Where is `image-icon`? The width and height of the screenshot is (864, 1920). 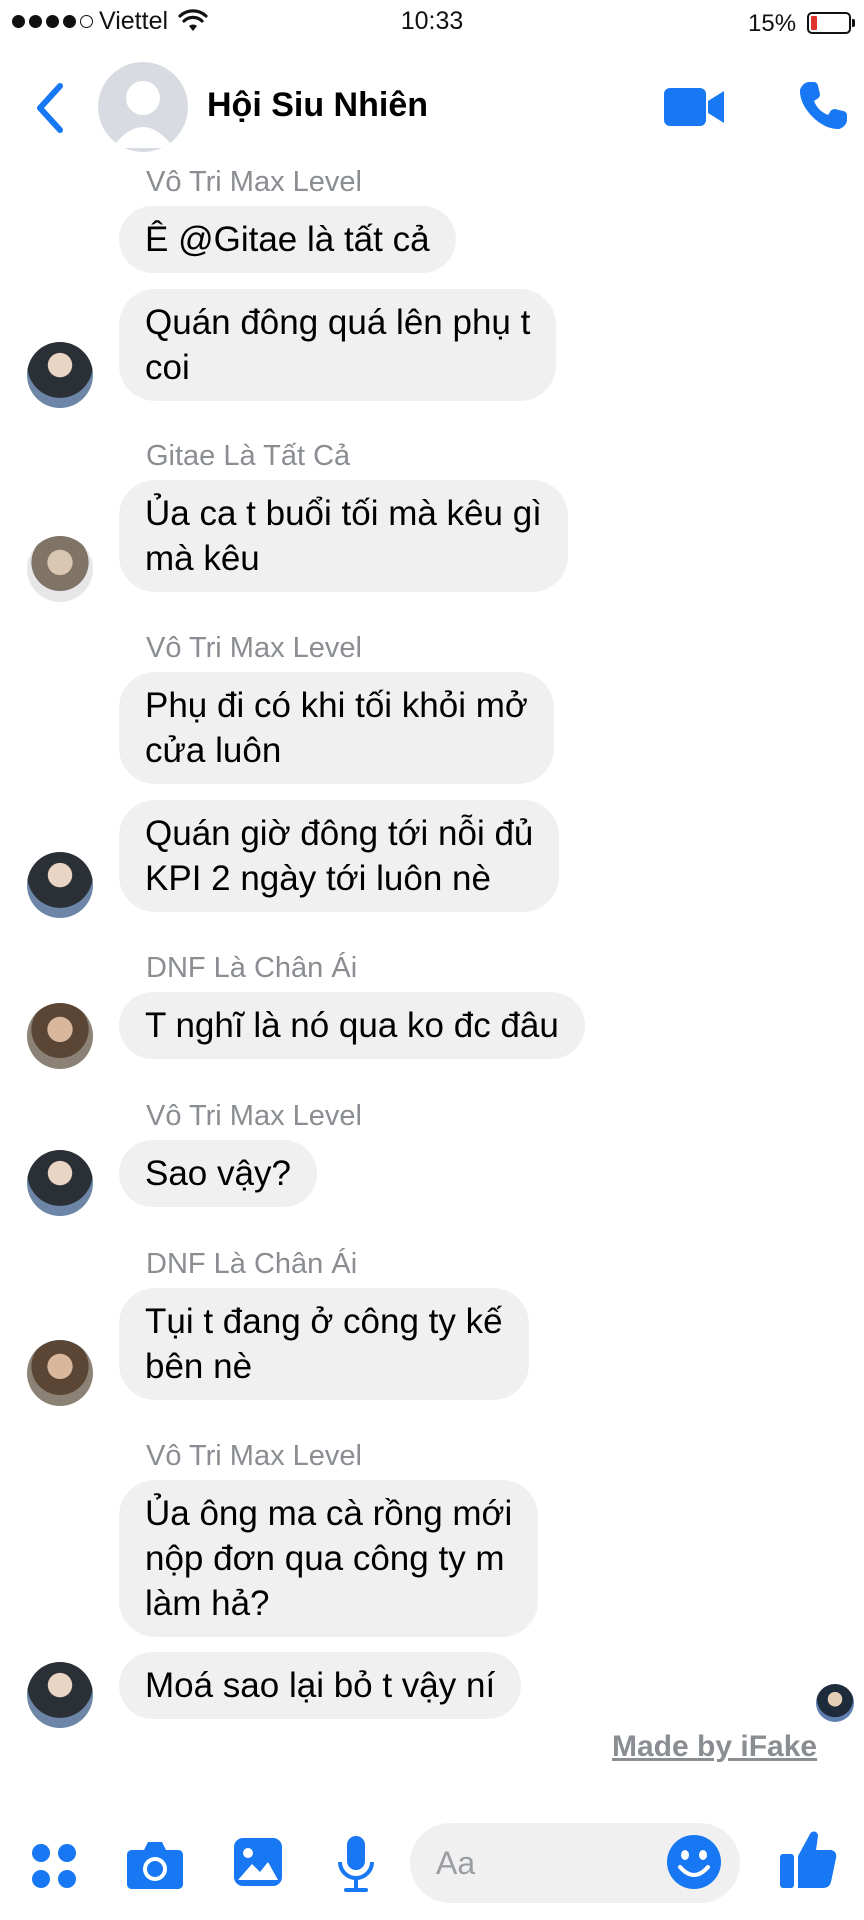
image-icon is located at coordinates (258, 1862).